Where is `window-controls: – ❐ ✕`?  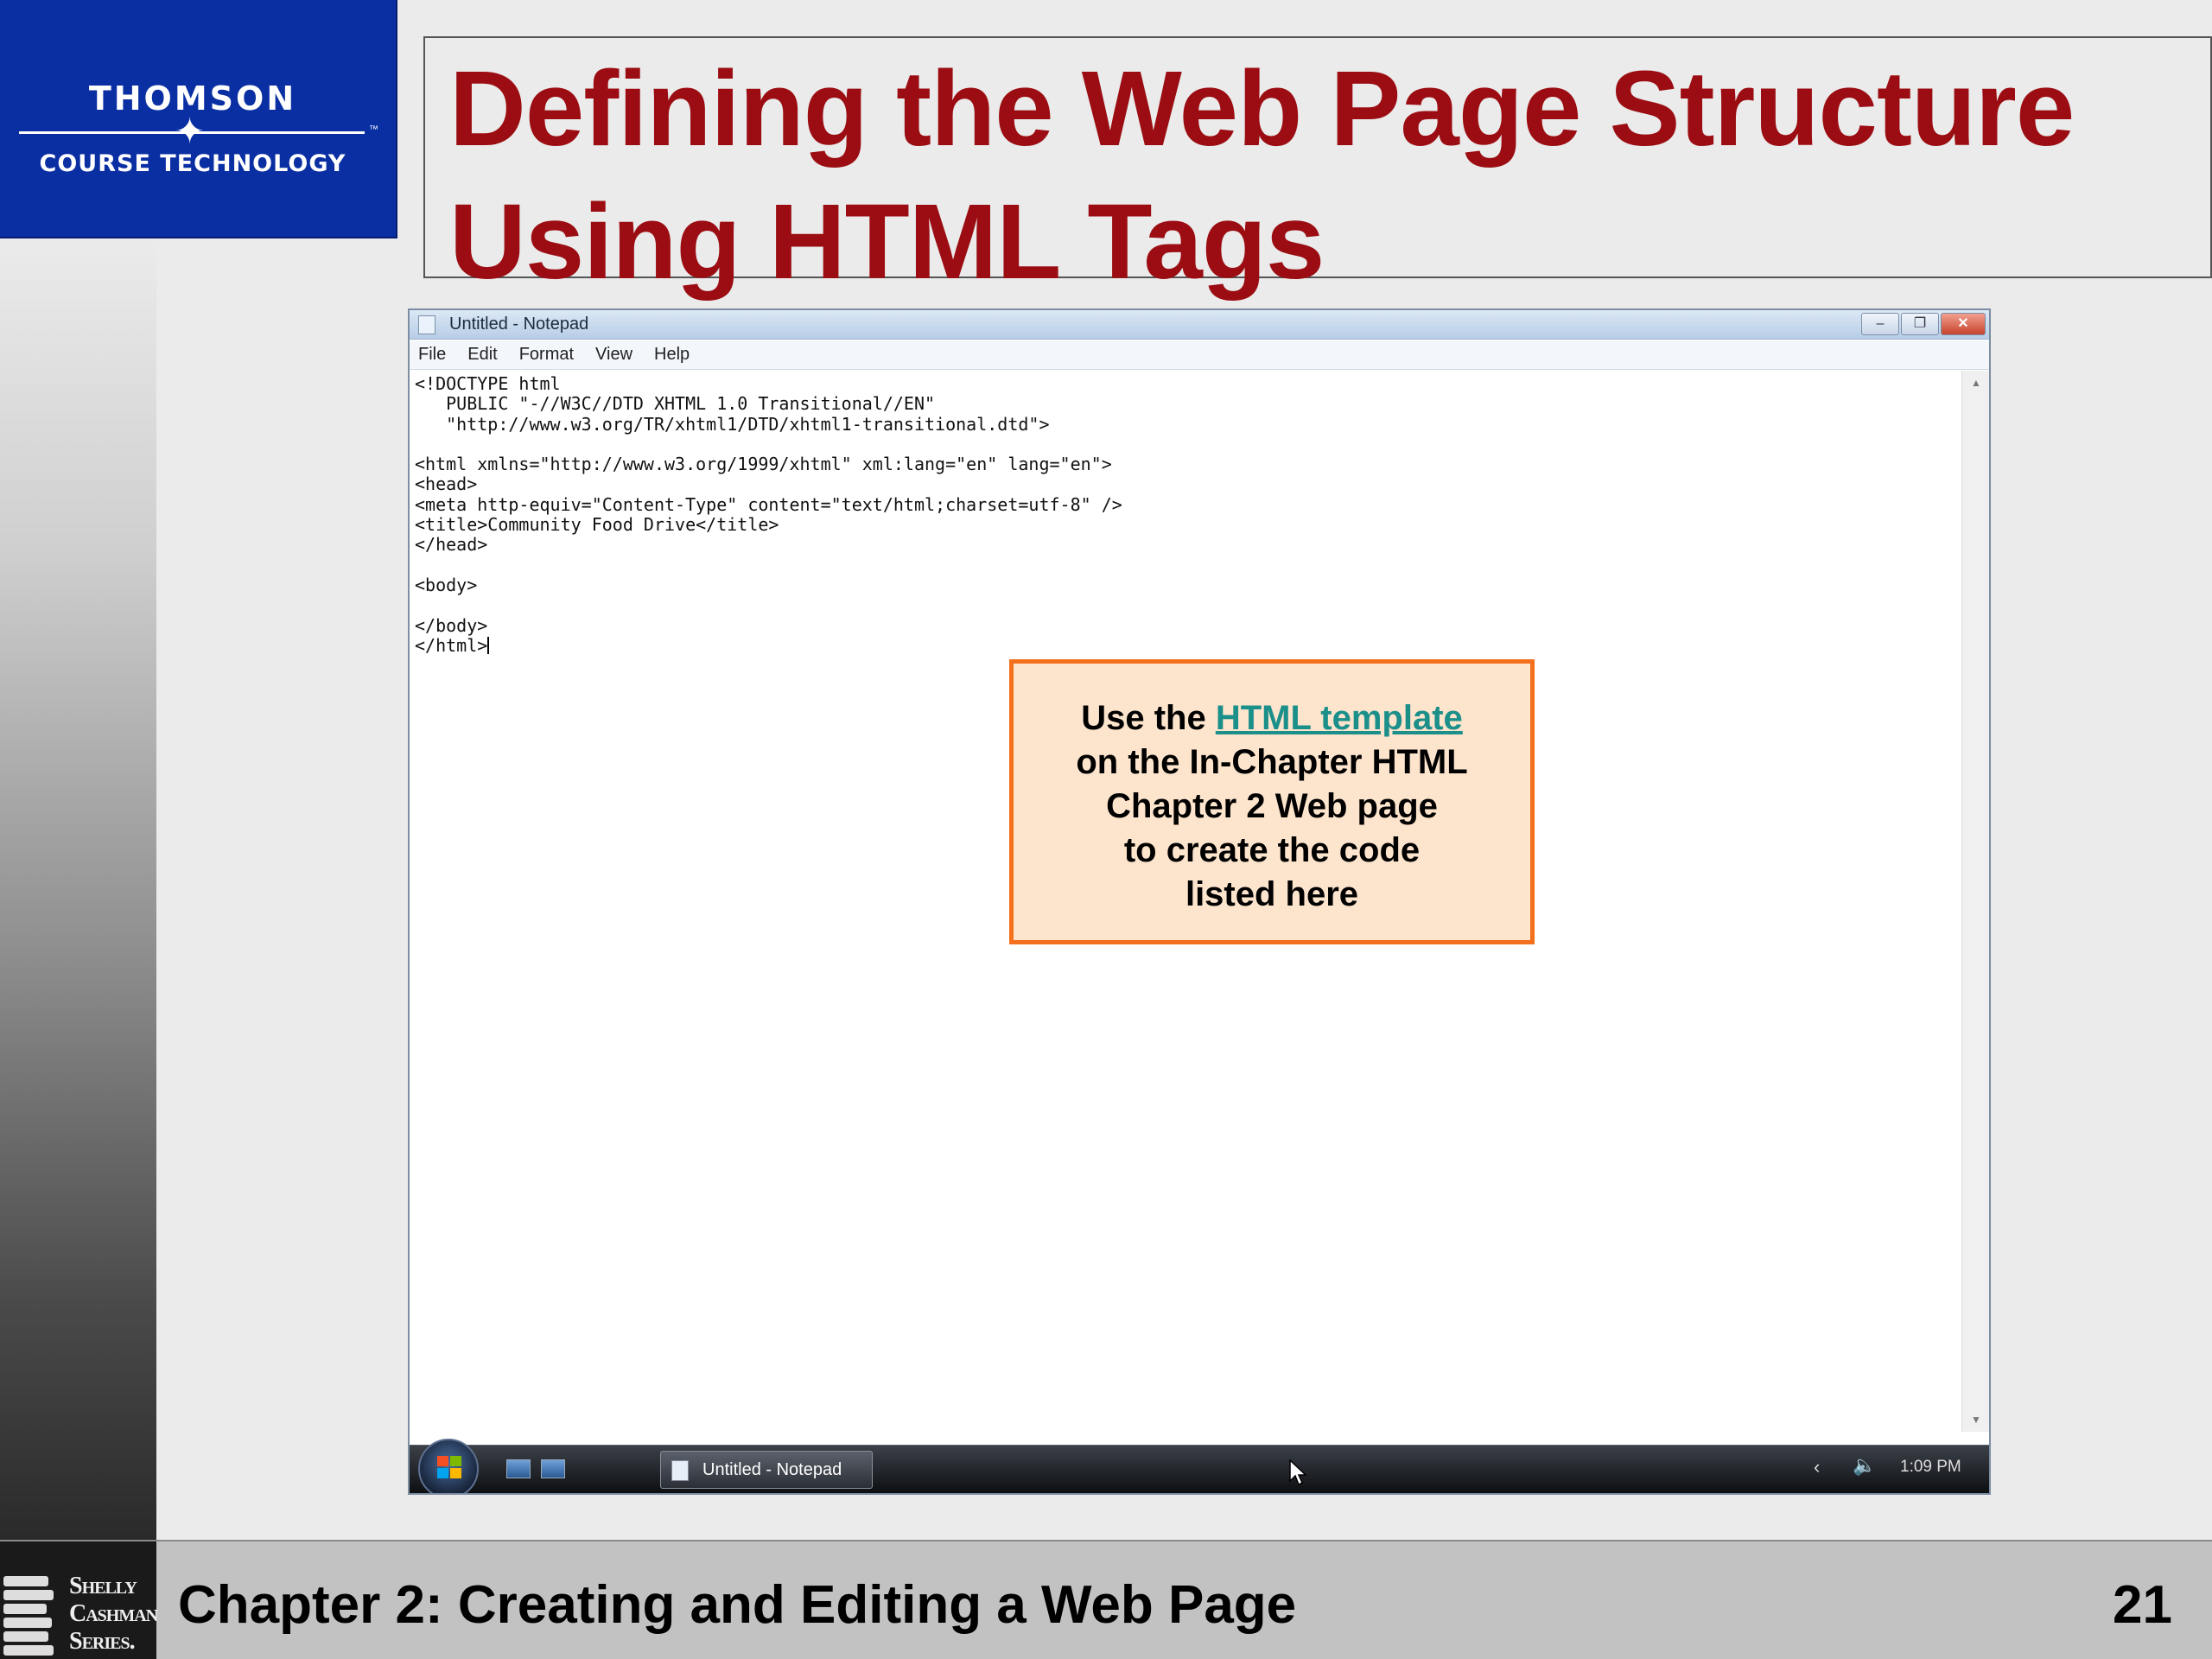 window-controls: – ❐ ✕ is located at coordinates (1922, 324).